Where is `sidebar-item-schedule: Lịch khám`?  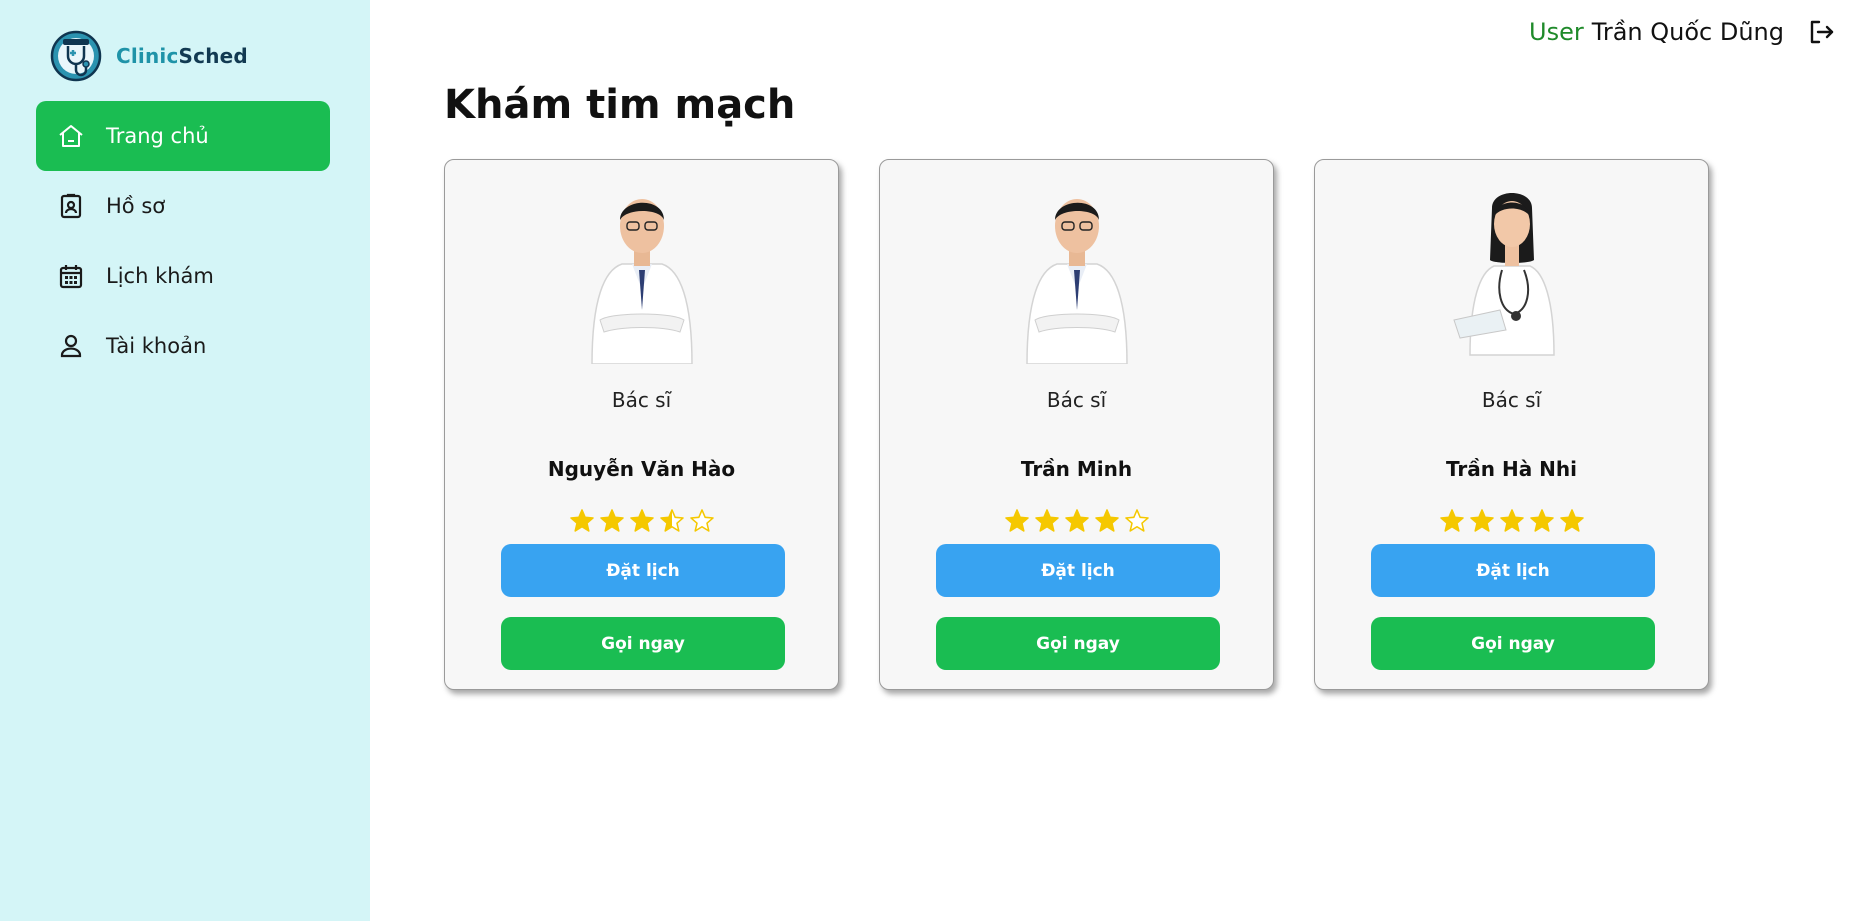 sidebar-item-schedule: Lịch khám is located at coordinates (183, 276).